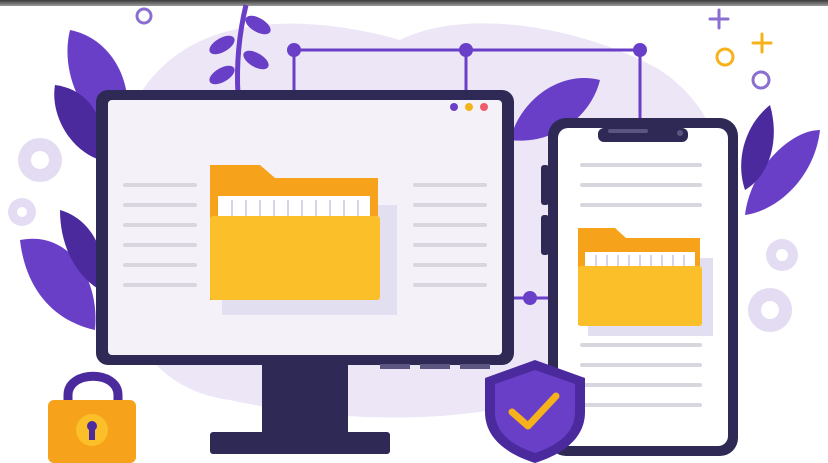  Describe the element at coordinates (645, 282) in the screenshot. I see `phone-folder-icon` at that location.